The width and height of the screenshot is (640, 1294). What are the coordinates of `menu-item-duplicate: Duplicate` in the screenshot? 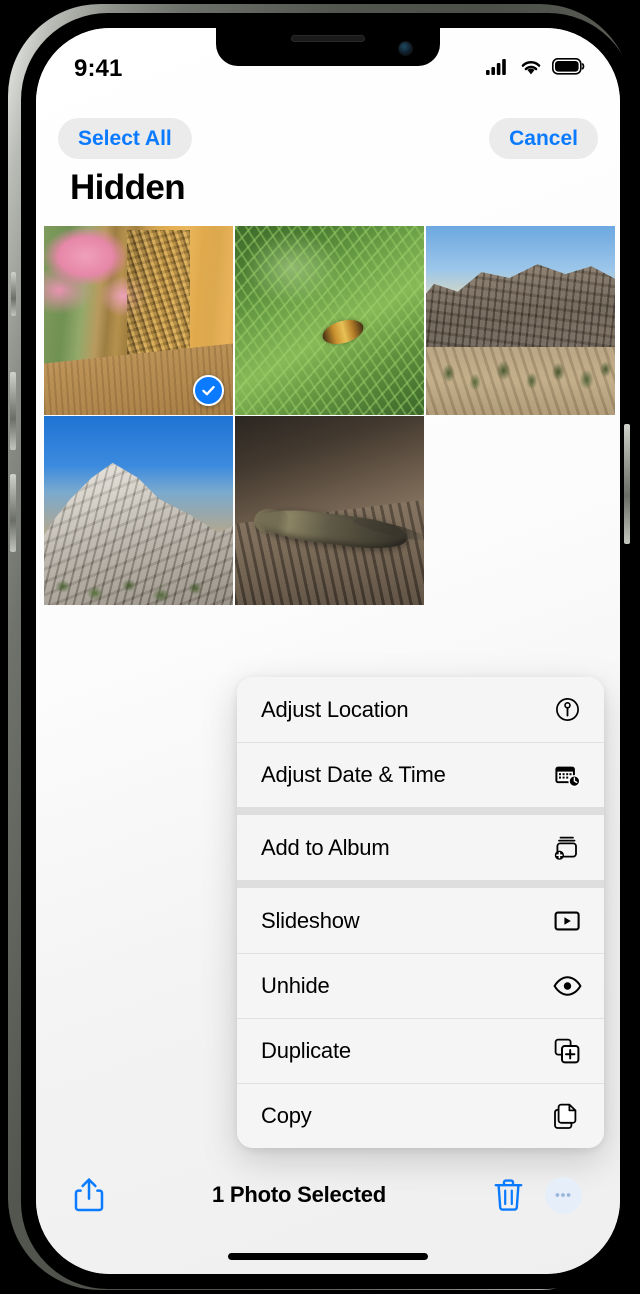 It's located at (420, 1050).